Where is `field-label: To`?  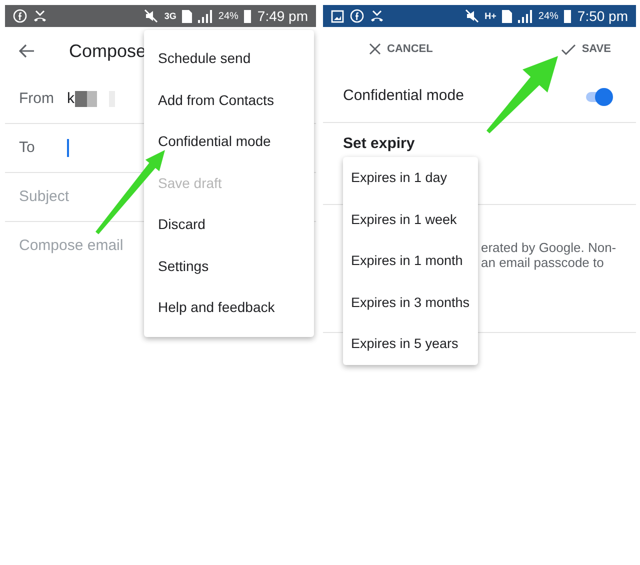 field-label: To is located at coordinates (27, 148).